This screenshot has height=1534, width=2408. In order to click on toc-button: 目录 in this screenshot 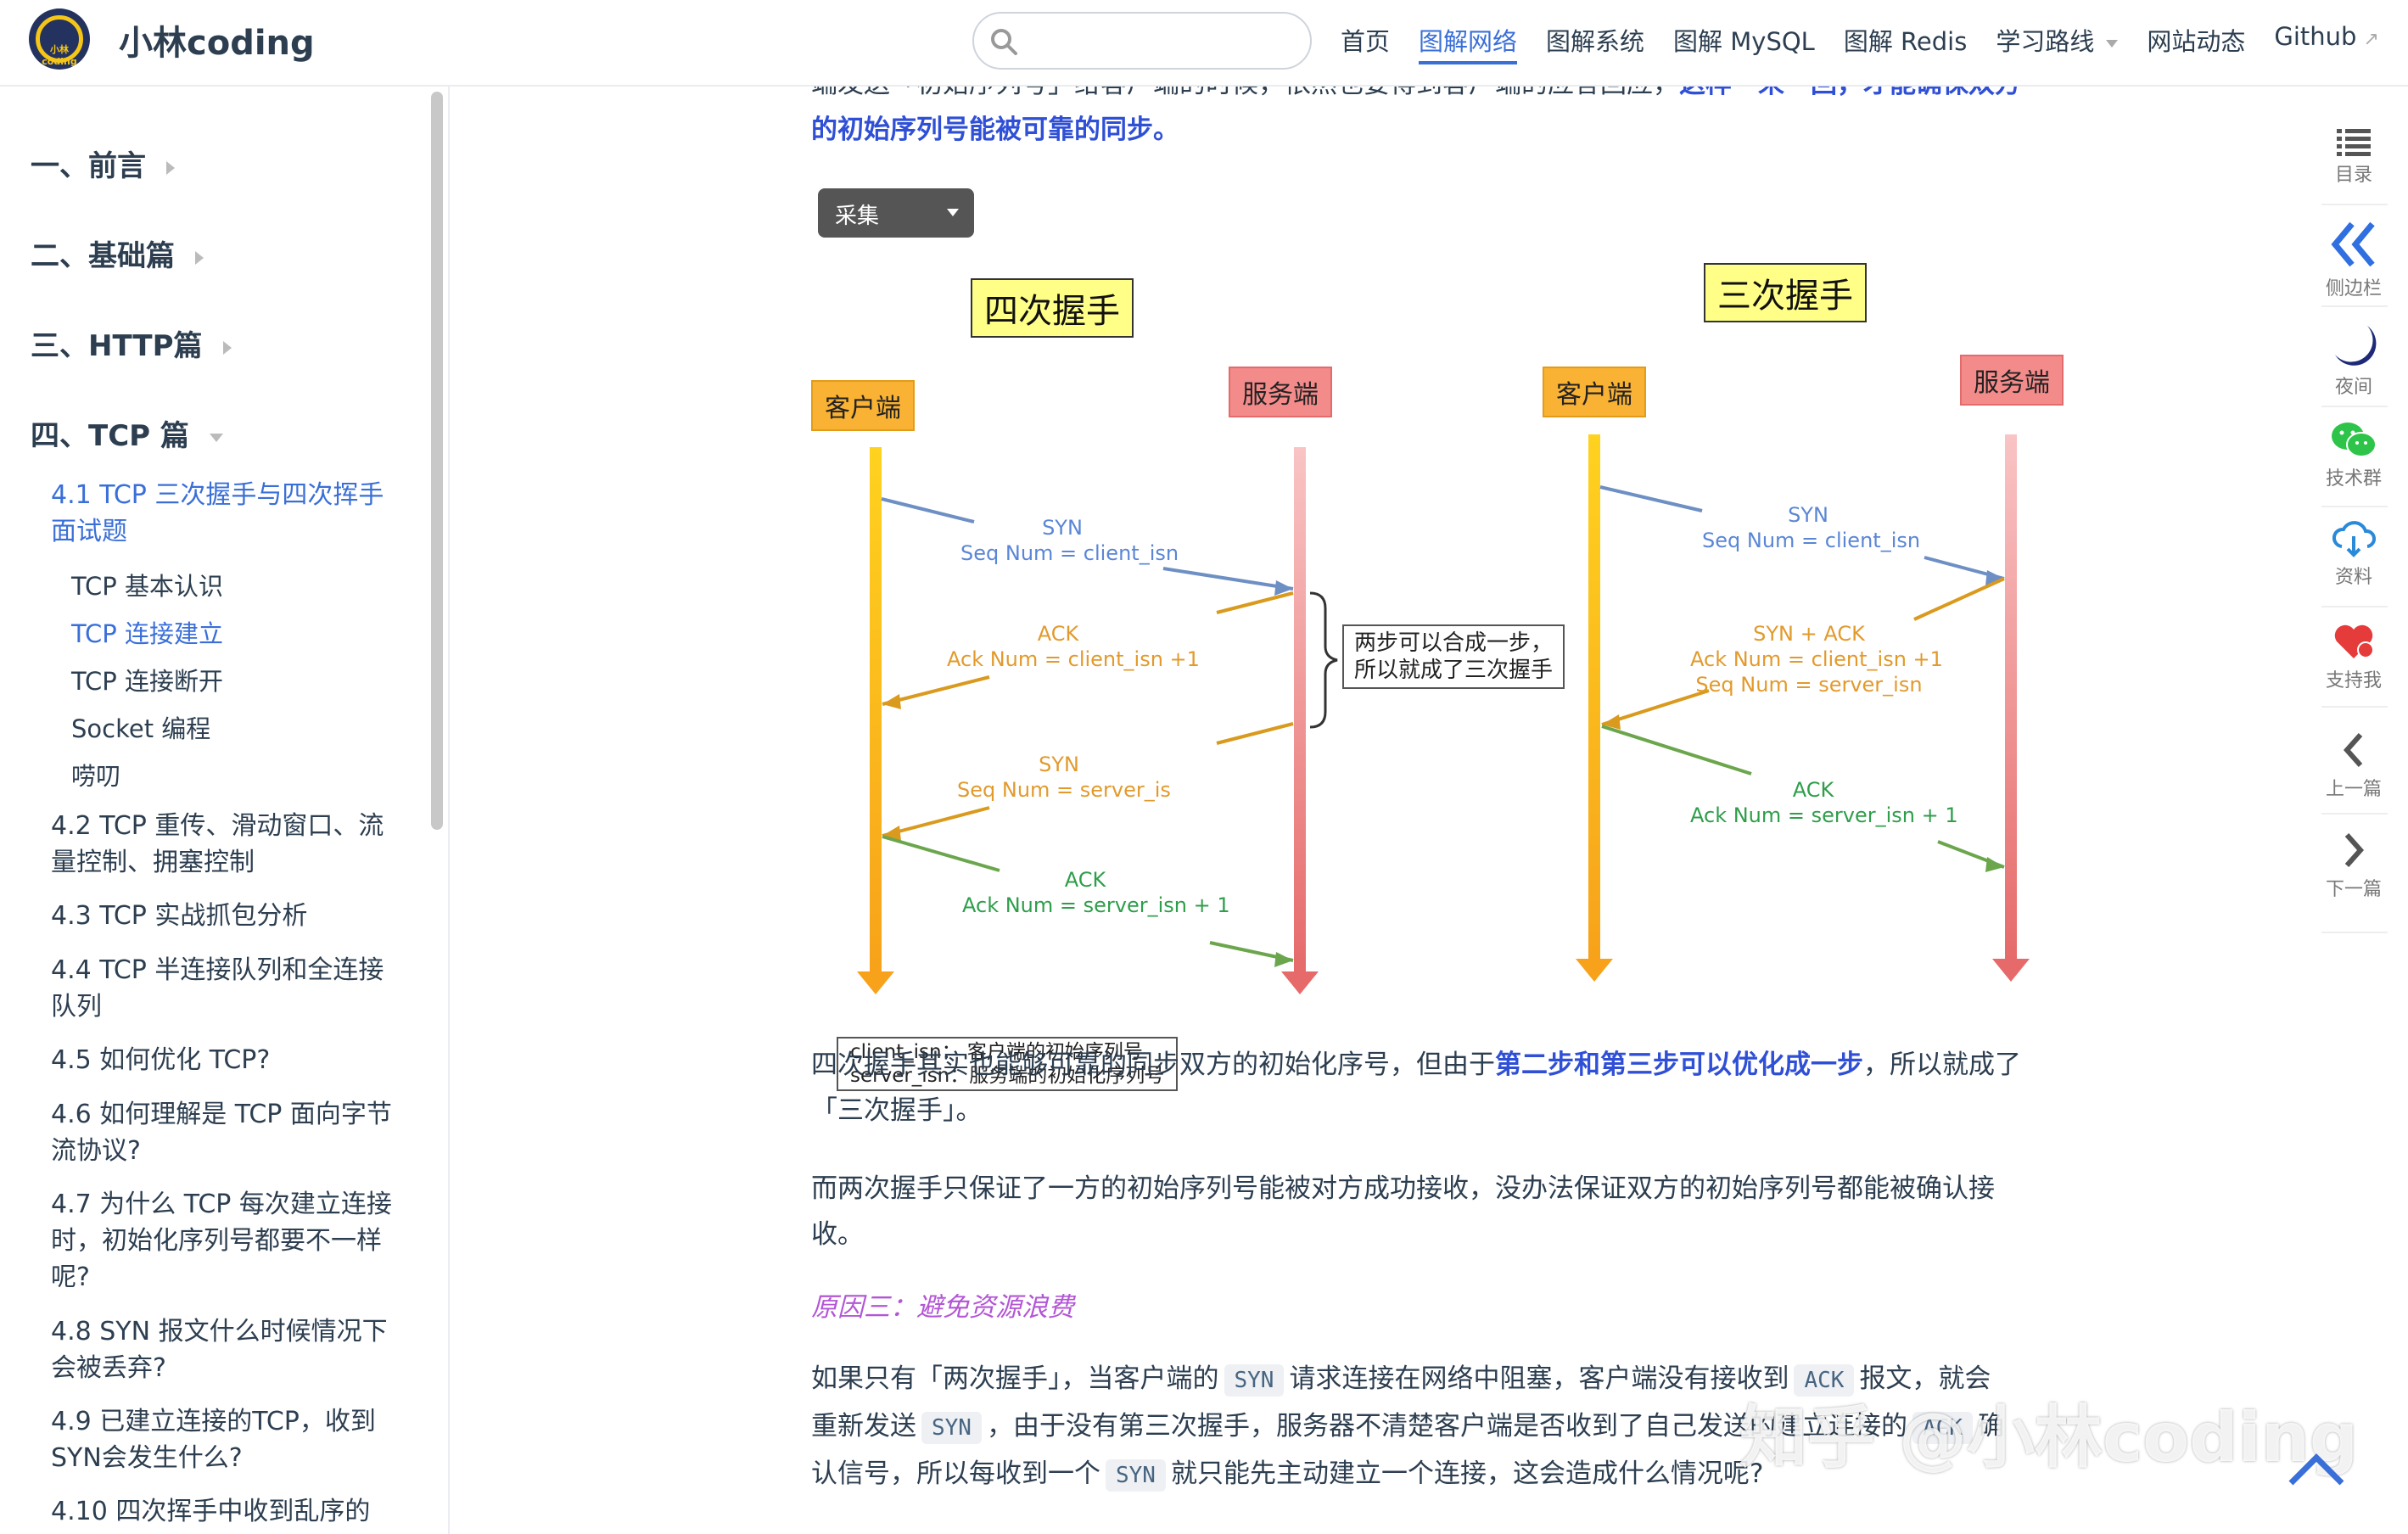, I will do `click(2354, 157)`.